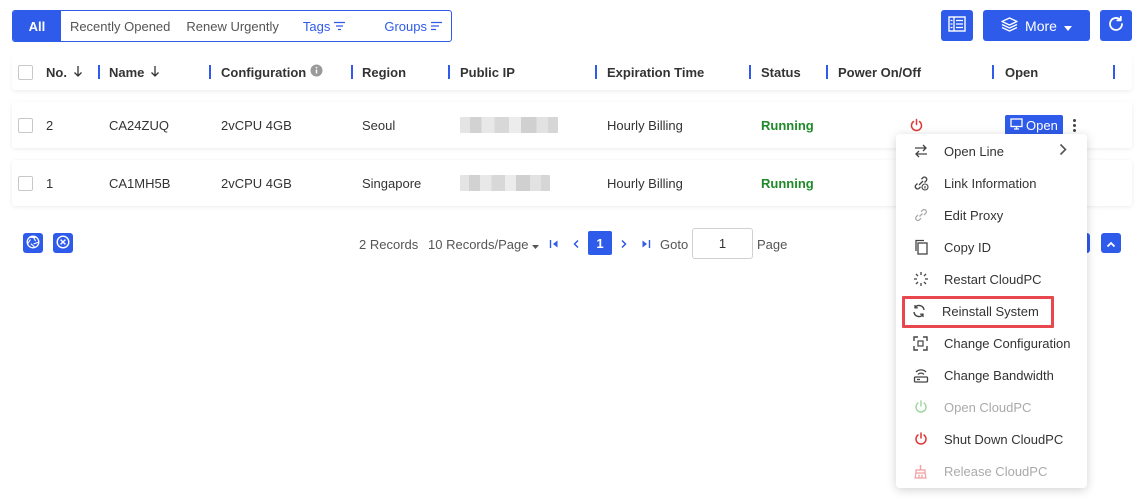  I want to click on last-page-icon, so click(646, 244).